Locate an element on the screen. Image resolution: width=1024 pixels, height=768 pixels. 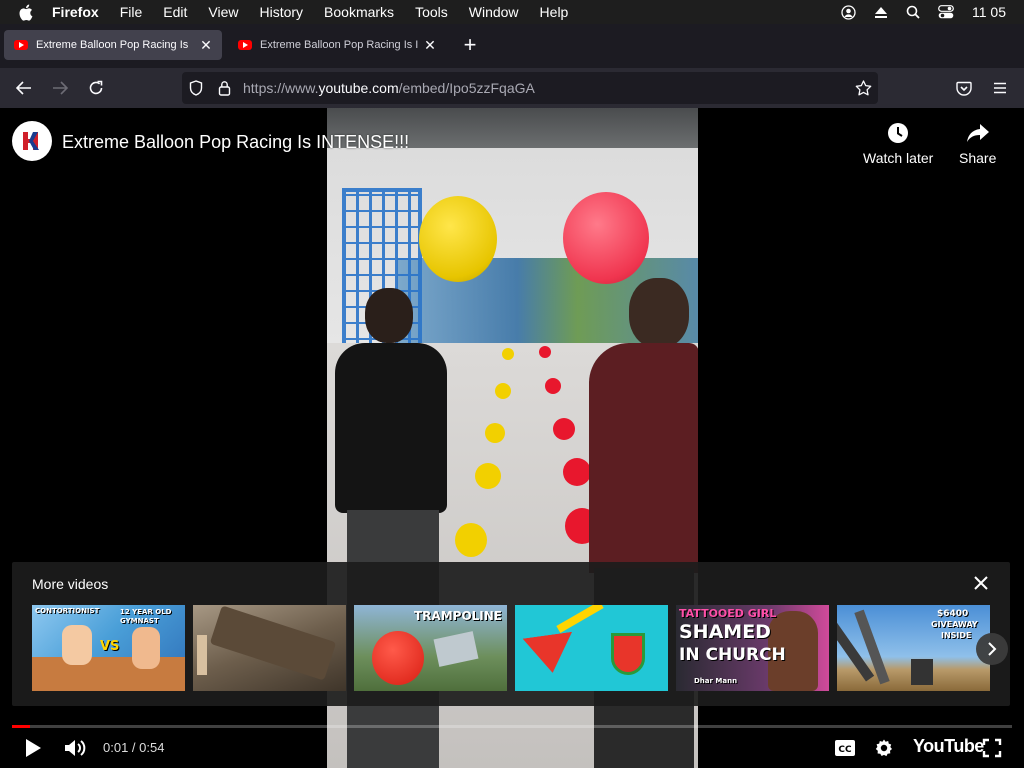
bookmark-star-button is located at coordinates (863, 90).